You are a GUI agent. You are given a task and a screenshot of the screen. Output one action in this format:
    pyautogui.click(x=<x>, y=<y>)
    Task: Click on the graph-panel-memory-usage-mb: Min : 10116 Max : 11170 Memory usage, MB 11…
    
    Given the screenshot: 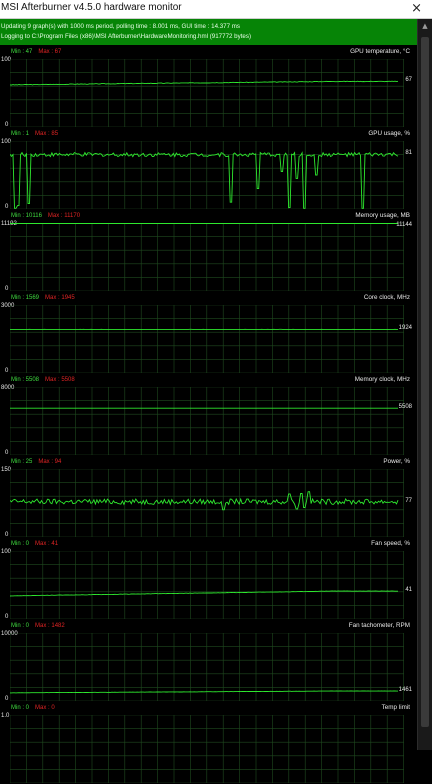 What is the action you would take?
    pyautogui.click(x=209, y=251)
    